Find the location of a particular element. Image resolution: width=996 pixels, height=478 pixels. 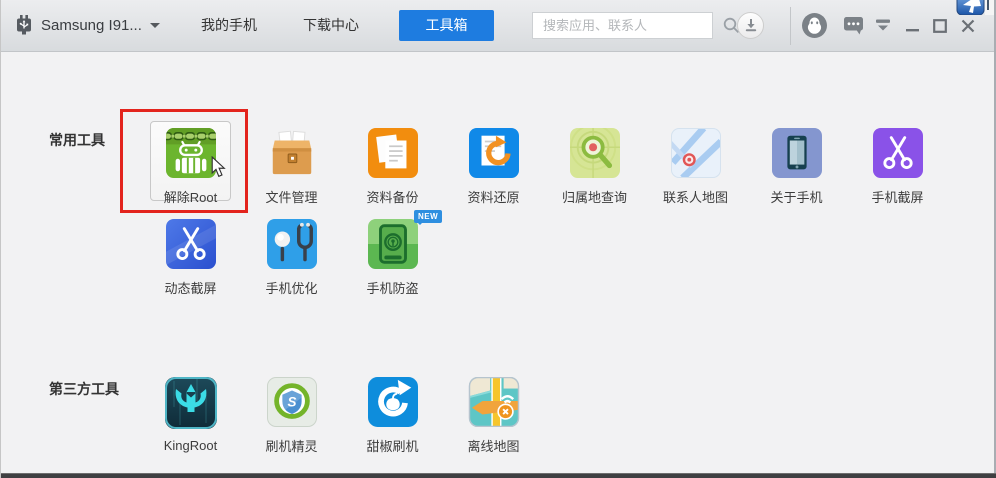

contacts-map-icon is located at coordinates (695, 153).